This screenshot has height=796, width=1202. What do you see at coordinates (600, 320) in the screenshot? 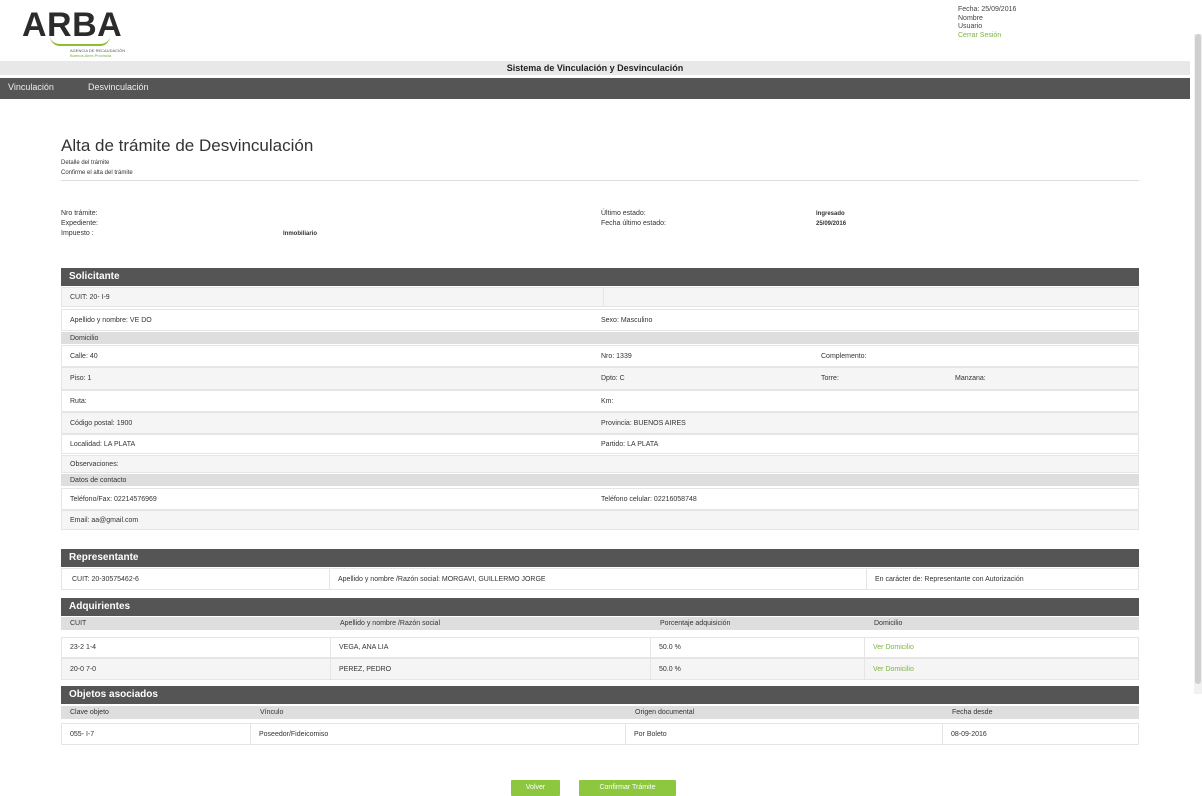
I see `solicitante-nombre-row: Apellido y nombre: VE DO Sexo: Masculino` at bounding box center [600, 320].